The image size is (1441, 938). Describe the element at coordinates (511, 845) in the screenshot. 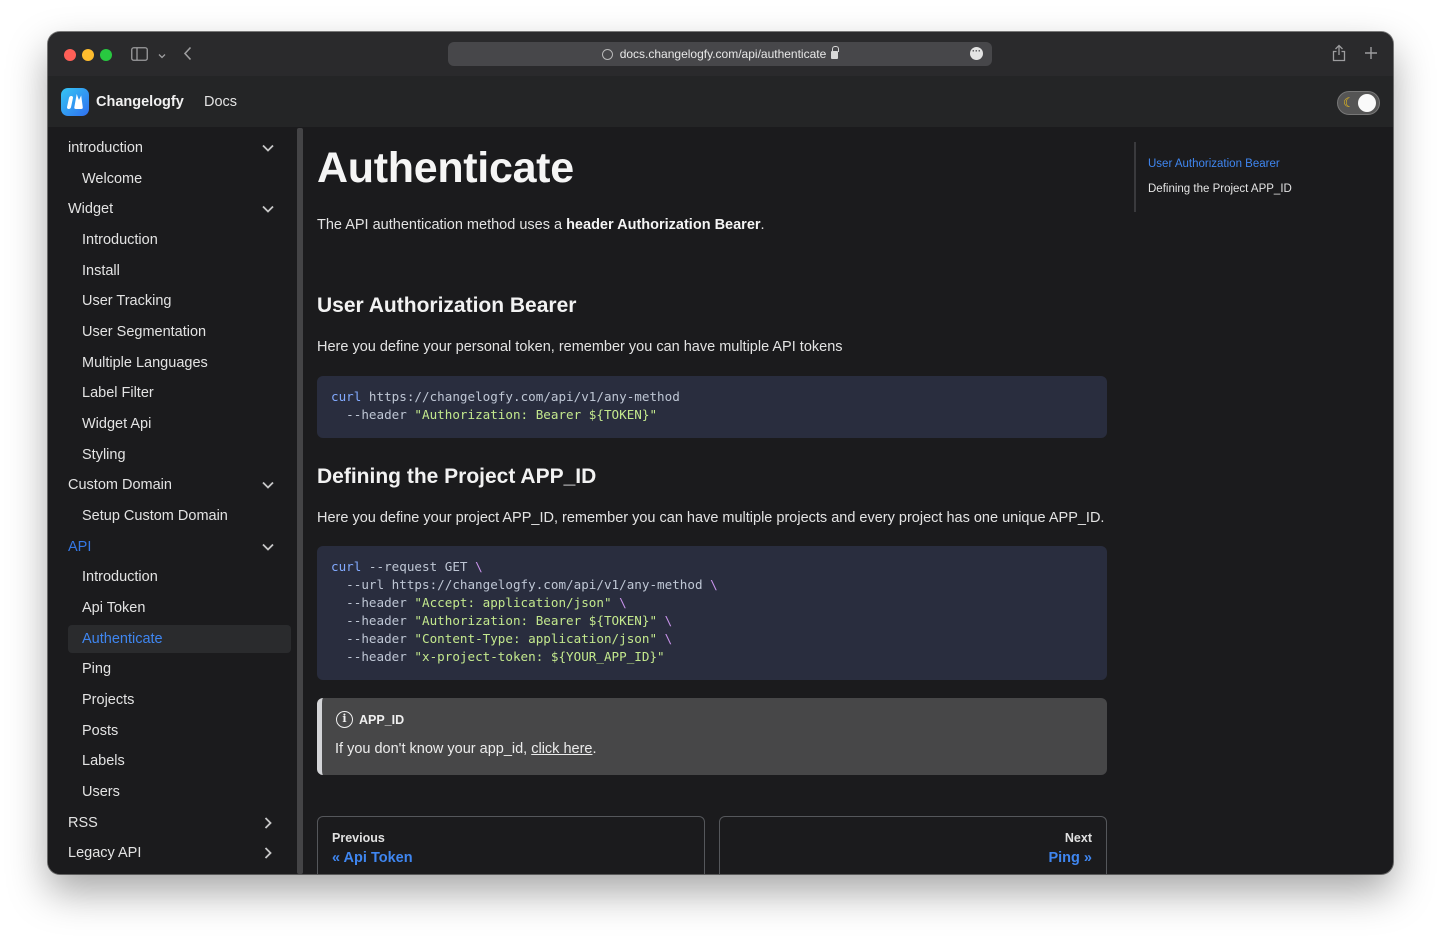

I see `pager-previous: Previous « Api Token` at that location.